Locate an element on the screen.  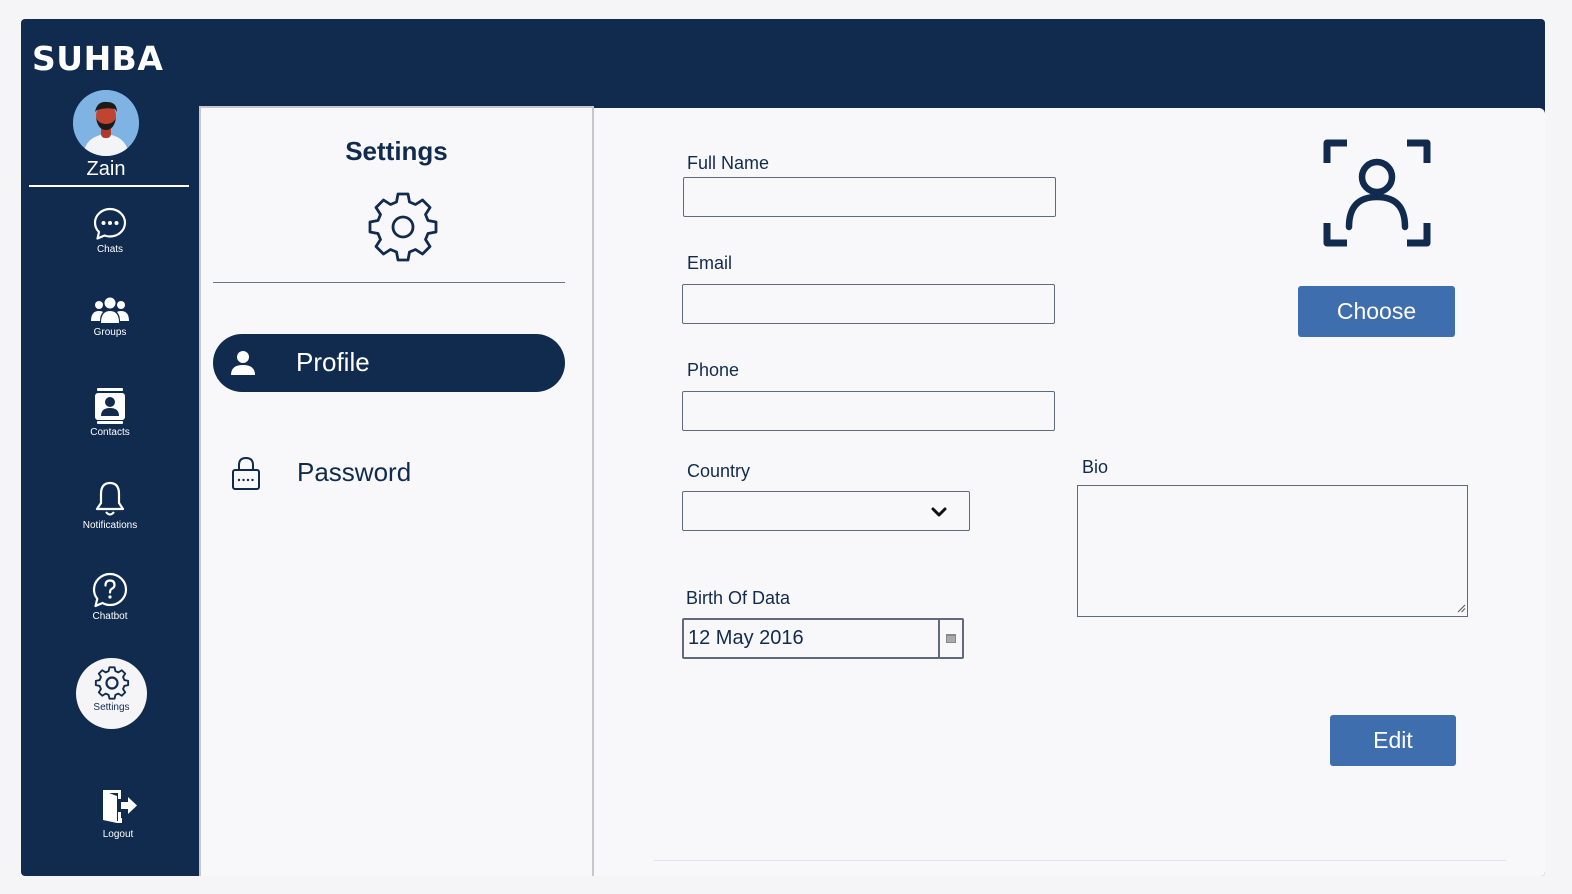
nav-logout-label: Logout is located at coordinates (118, 834).